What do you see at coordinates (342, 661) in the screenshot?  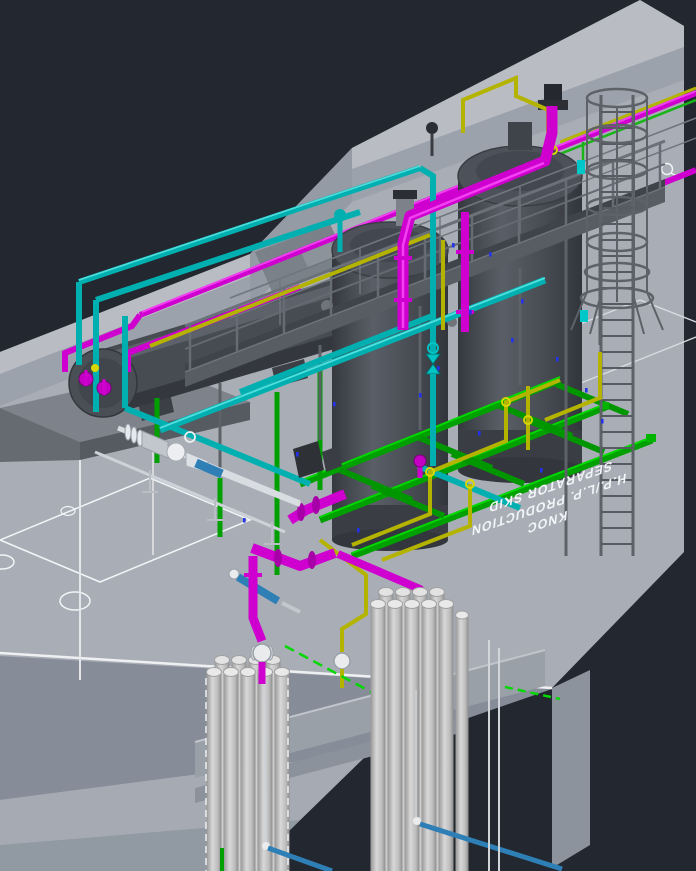 I see `control-valve` at bounding box center [342, 661].